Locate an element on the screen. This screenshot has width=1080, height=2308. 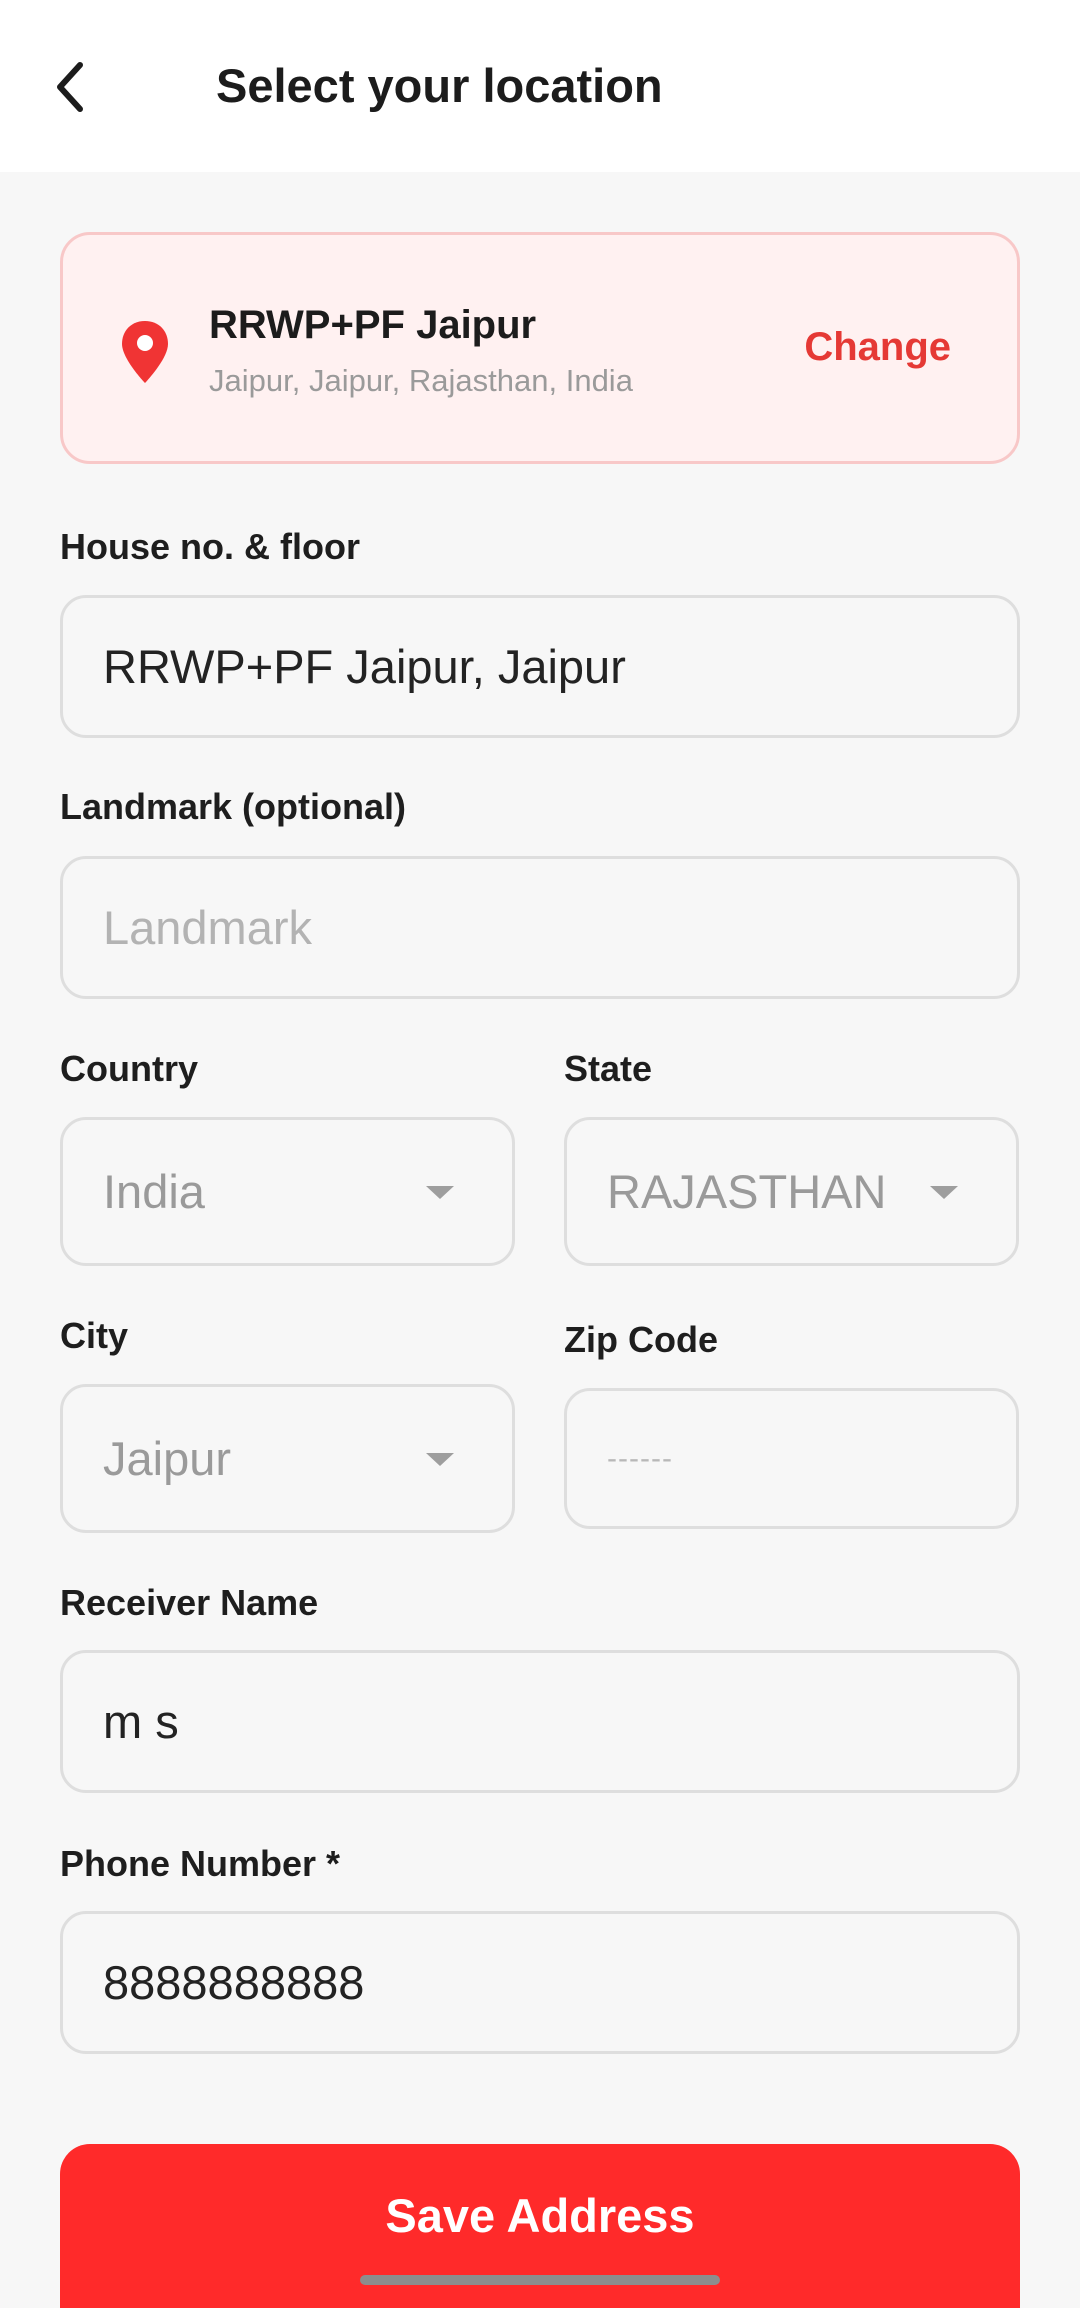
phone-input: 8888888888 is located at coordinates (540, 1982).